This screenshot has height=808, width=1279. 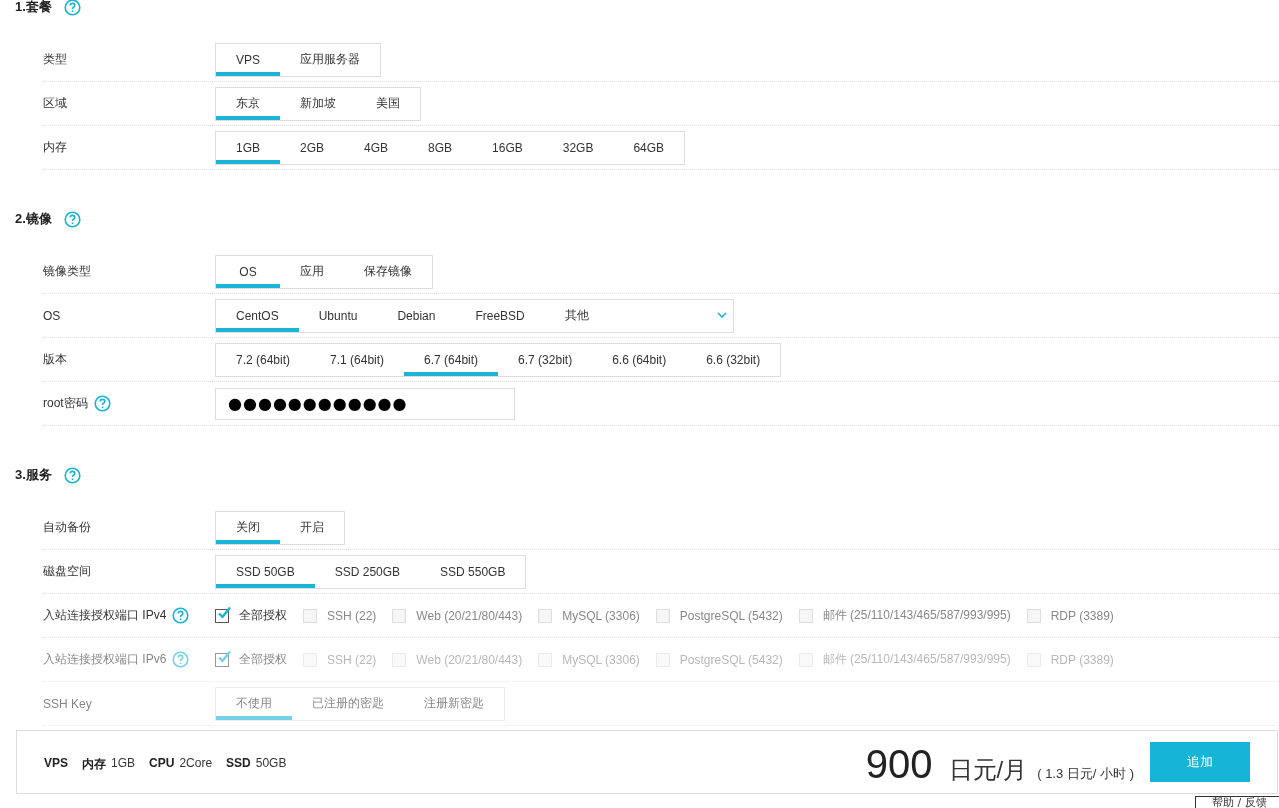 What do you see at coordinates (639, 359) in the screenshot?
I see `option-tab: 6.6 (64bit)` at bounding box center [639, 359].